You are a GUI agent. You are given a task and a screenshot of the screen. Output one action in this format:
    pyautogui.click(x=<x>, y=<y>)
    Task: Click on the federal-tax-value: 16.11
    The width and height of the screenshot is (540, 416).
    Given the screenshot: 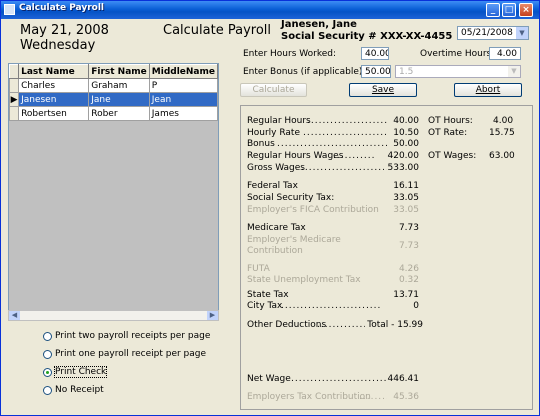 What is the action you would take?
    pyautogui.click(x=406, y=186)
    